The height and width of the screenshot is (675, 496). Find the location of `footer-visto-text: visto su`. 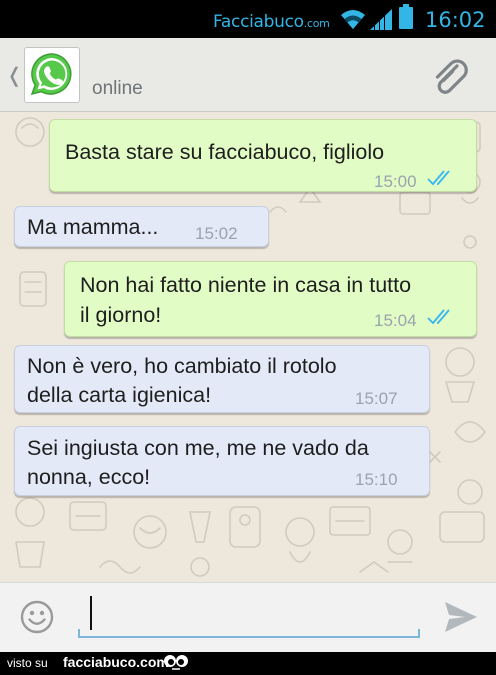

footer-visto-text: visto su is located at coordinates (27, 663).